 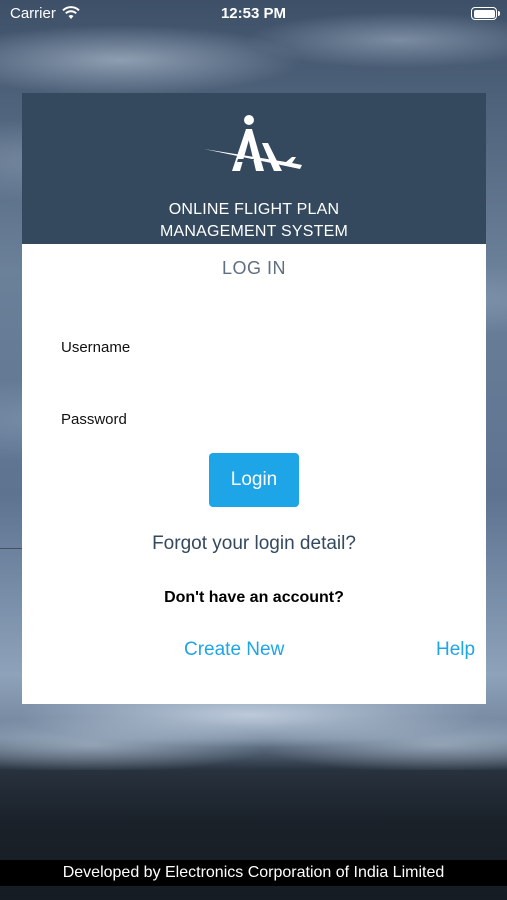 What do you see at coordinates (254, 231) in the screenshot?
I see `app-title-line2: MANAGEMENT SYSTEM` at bounding box center [254, 231].